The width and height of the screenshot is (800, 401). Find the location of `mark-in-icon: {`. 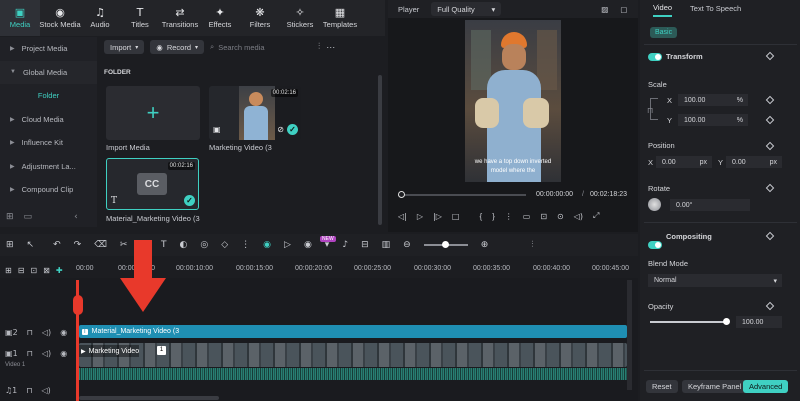

mark-in-icon: { is located at coordinates (480, 216).